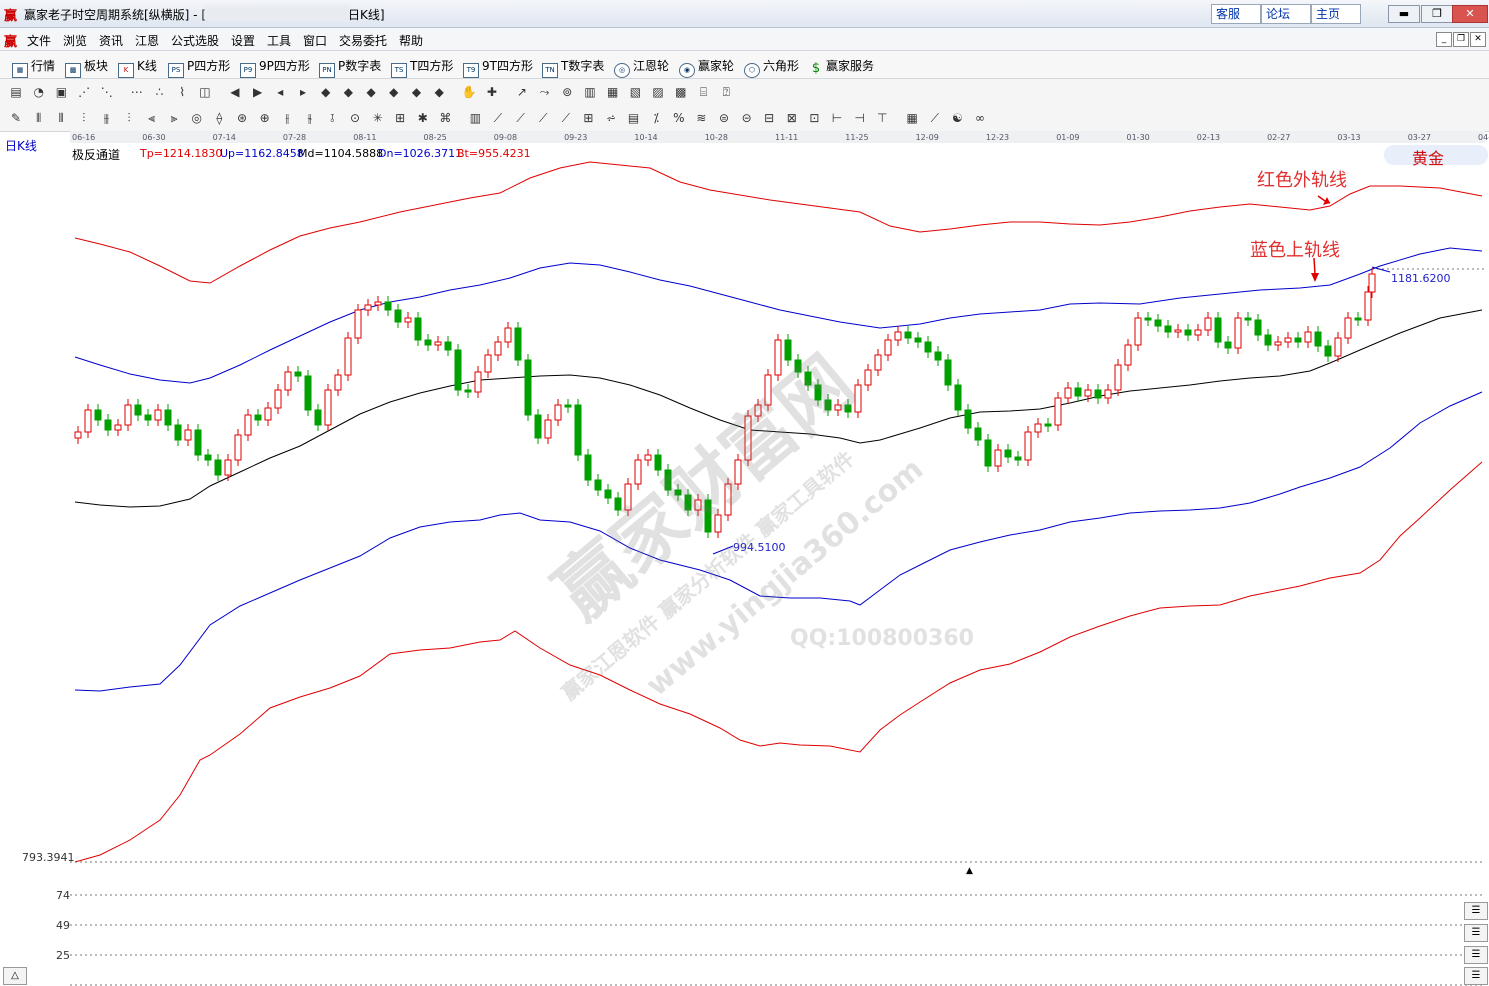  I want to click on menu-settings: 设置, so click(243, 40).